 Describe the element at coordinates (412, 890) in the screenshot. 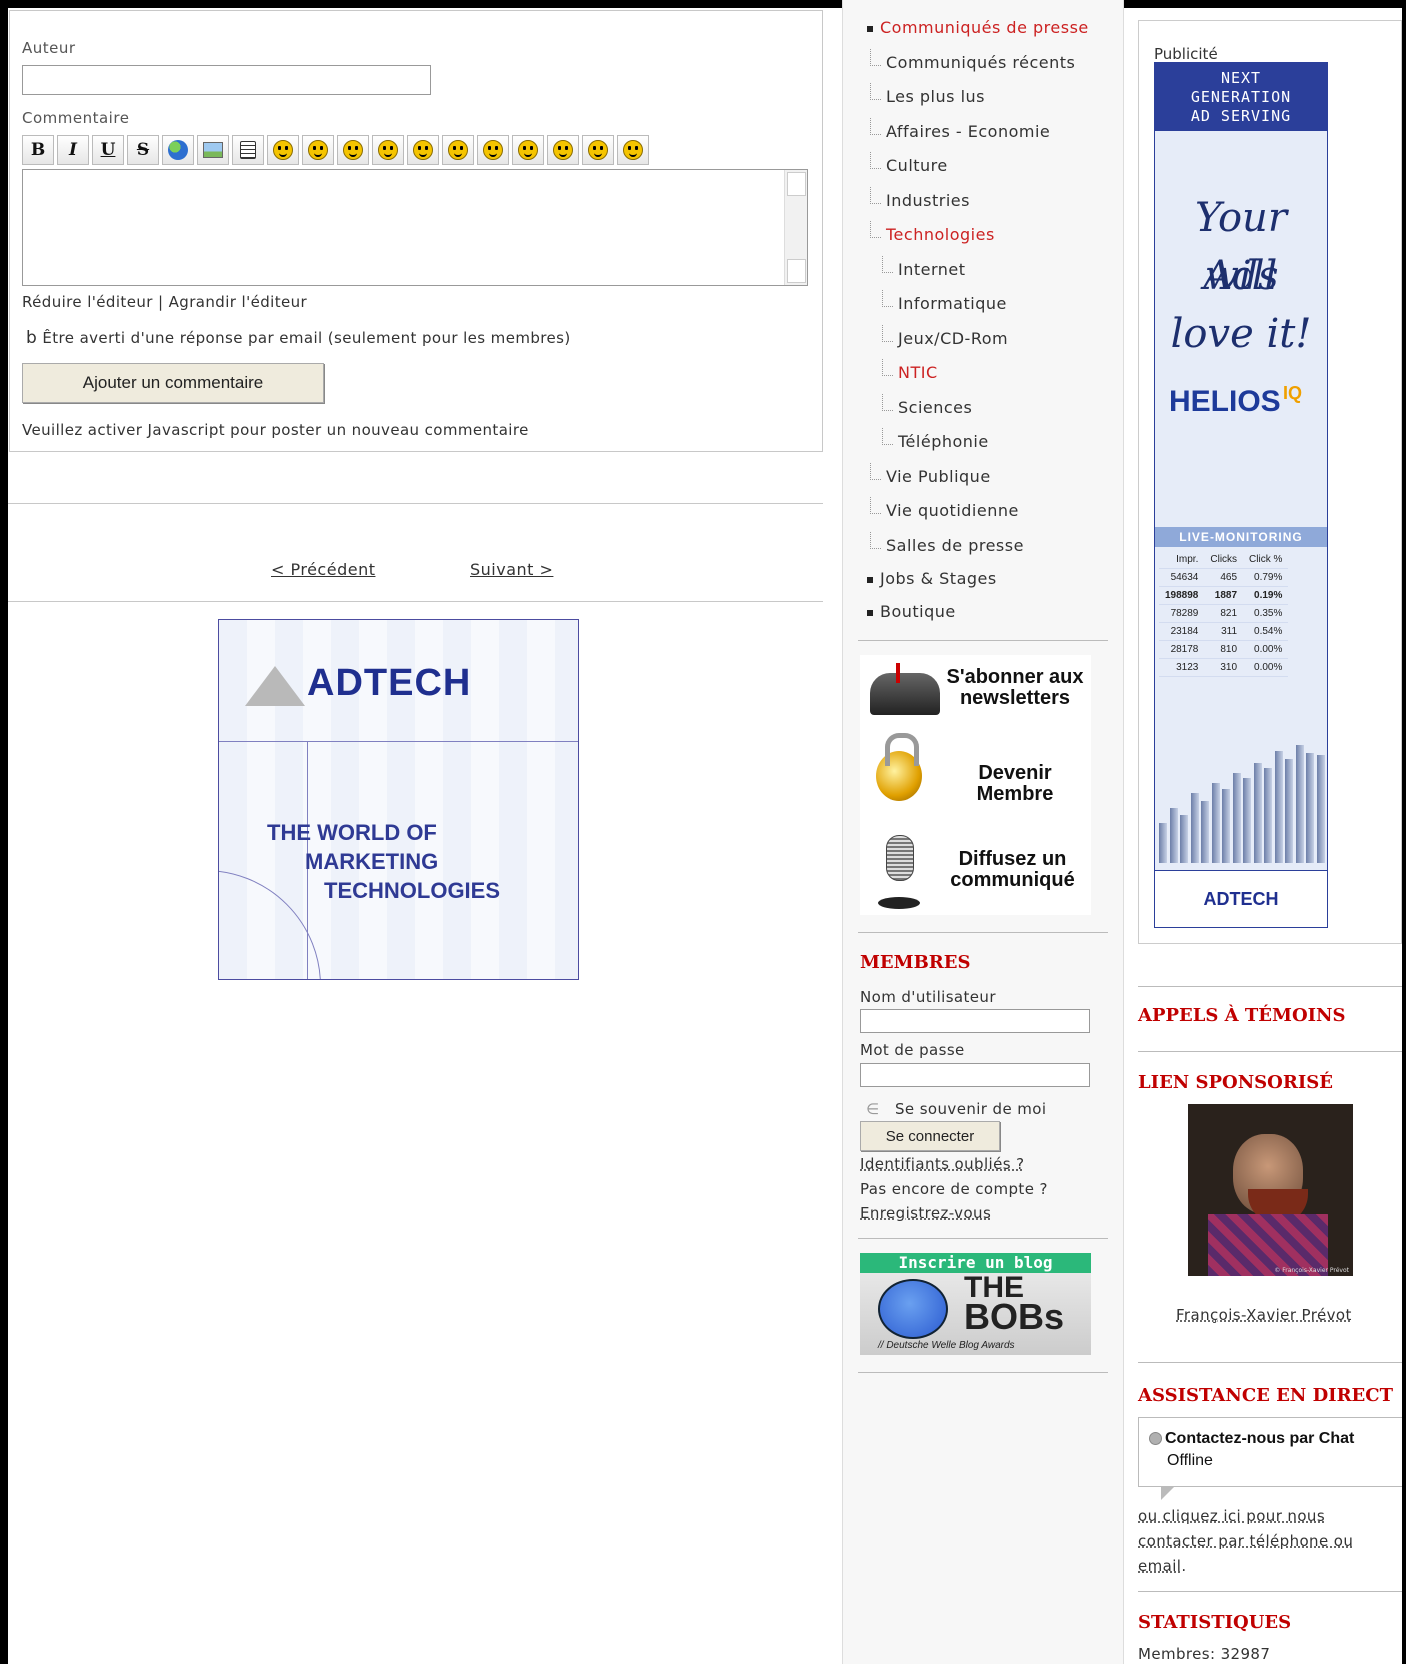

I see `ad-tagline-3: TECHNOLOGIES` at that location.